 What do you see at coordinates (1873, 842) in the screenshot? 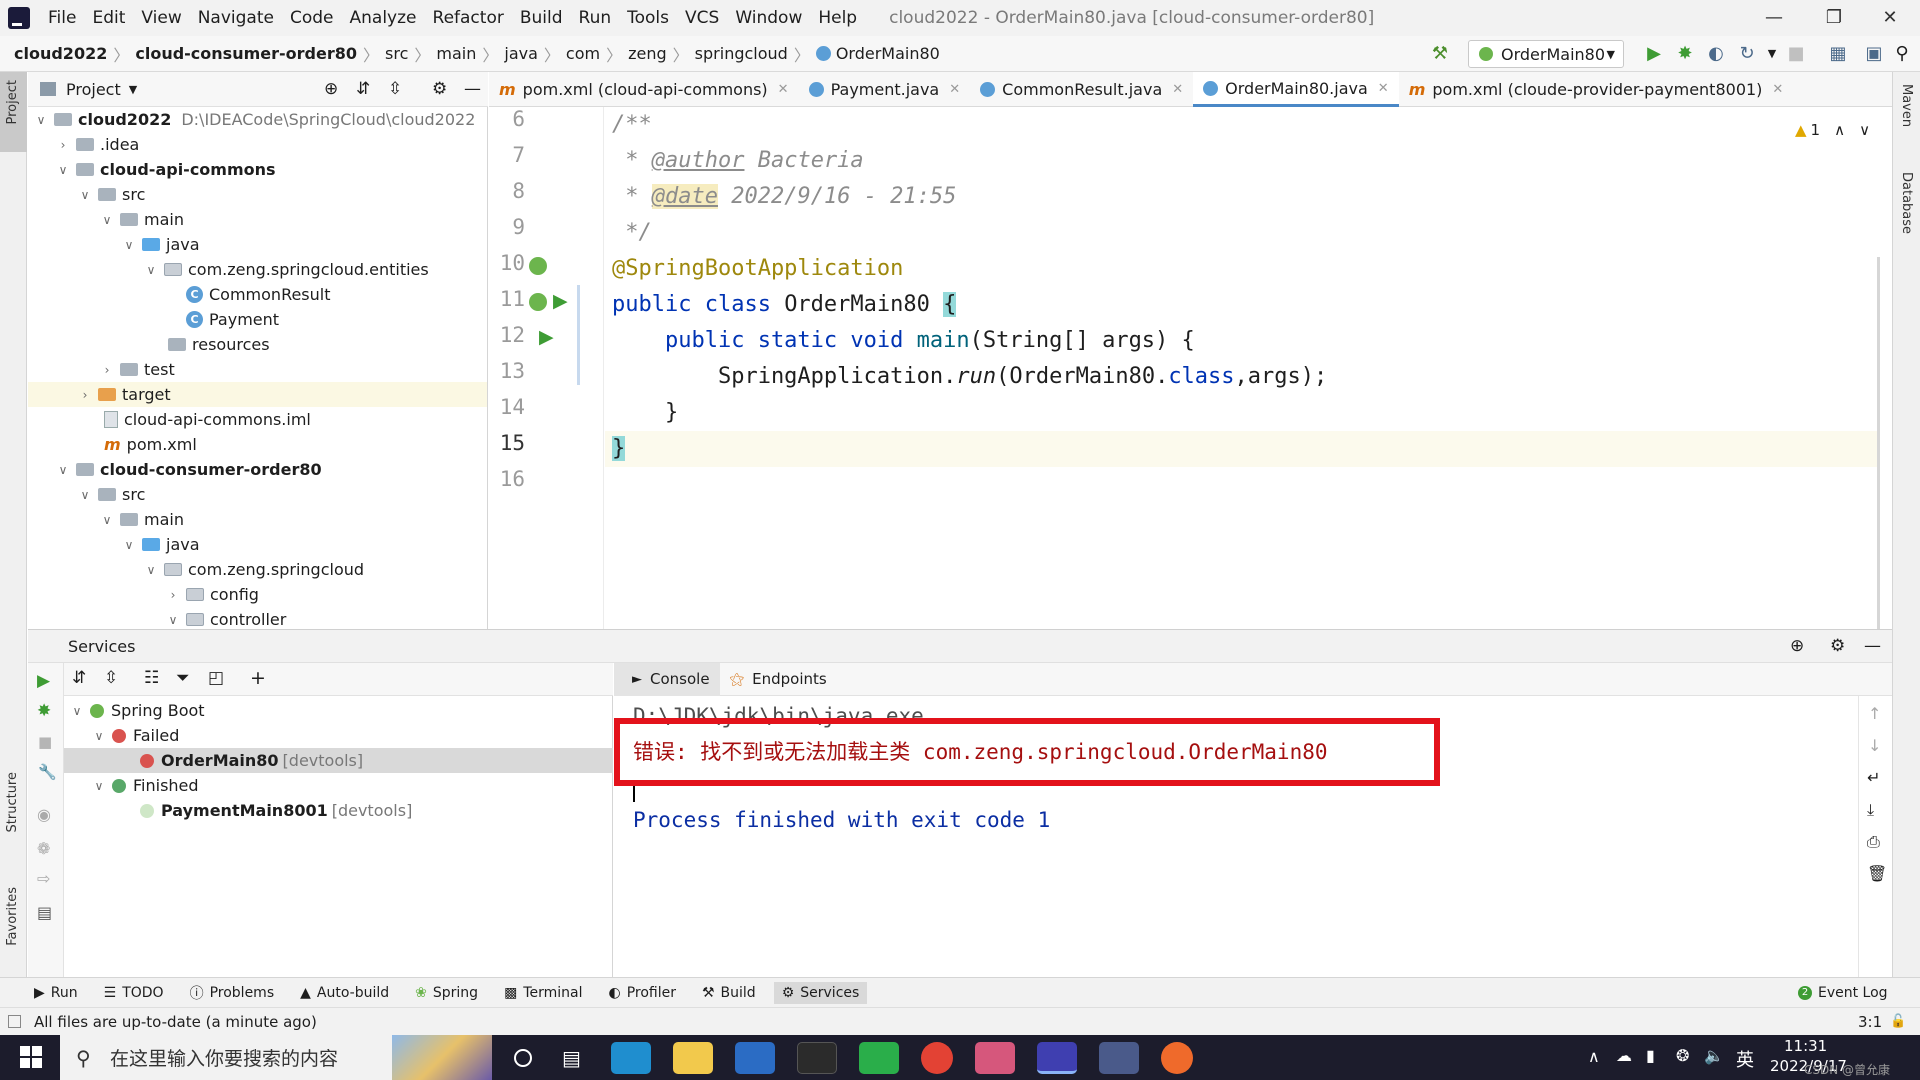
I see `print-icon: ⎙` at bounding box center [1873, 842].